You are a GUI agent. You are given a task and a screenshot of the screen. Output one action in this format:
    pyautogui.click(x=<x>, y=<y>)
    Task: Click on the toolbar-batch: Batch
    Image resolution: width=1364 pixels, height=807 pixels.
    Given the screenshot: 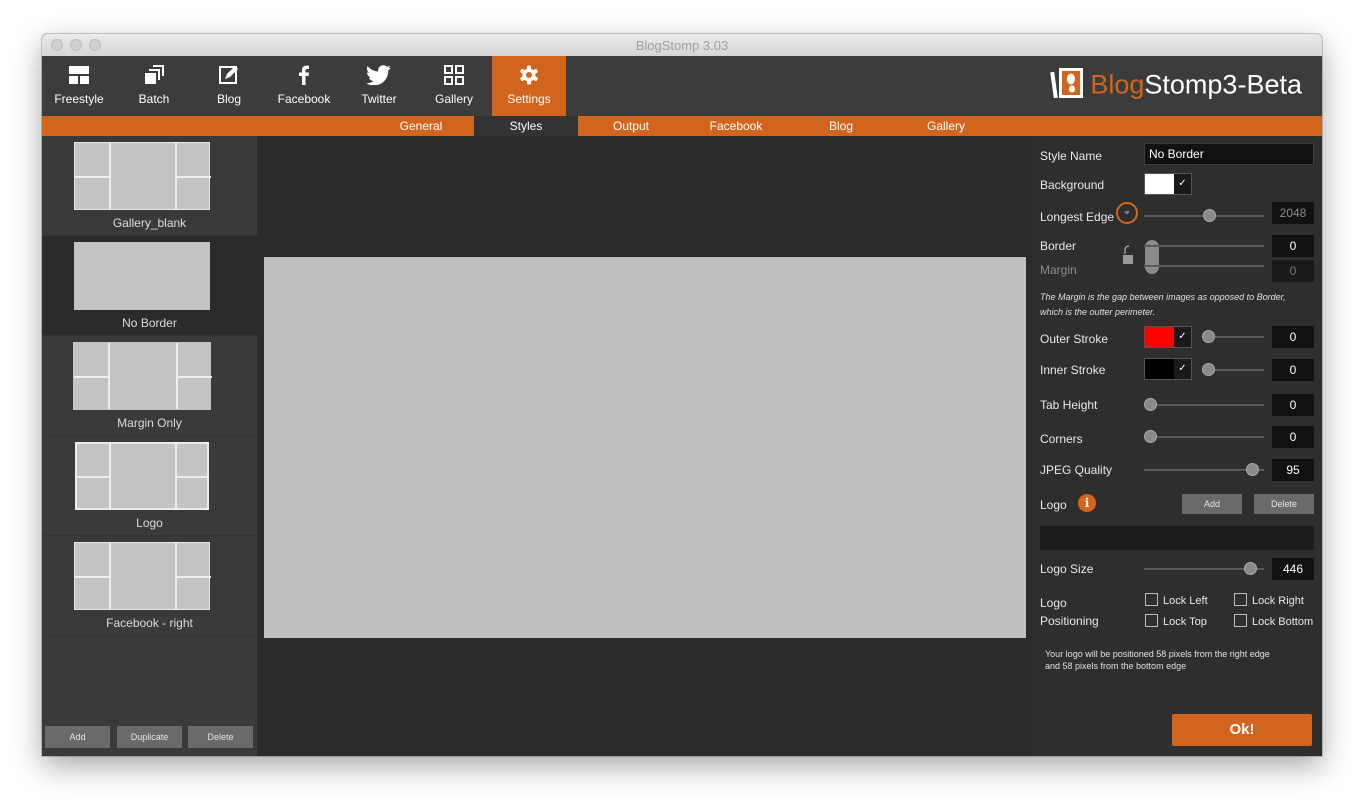 What is the action you would take?
    pyautogui.click(x=154, y=86)
    